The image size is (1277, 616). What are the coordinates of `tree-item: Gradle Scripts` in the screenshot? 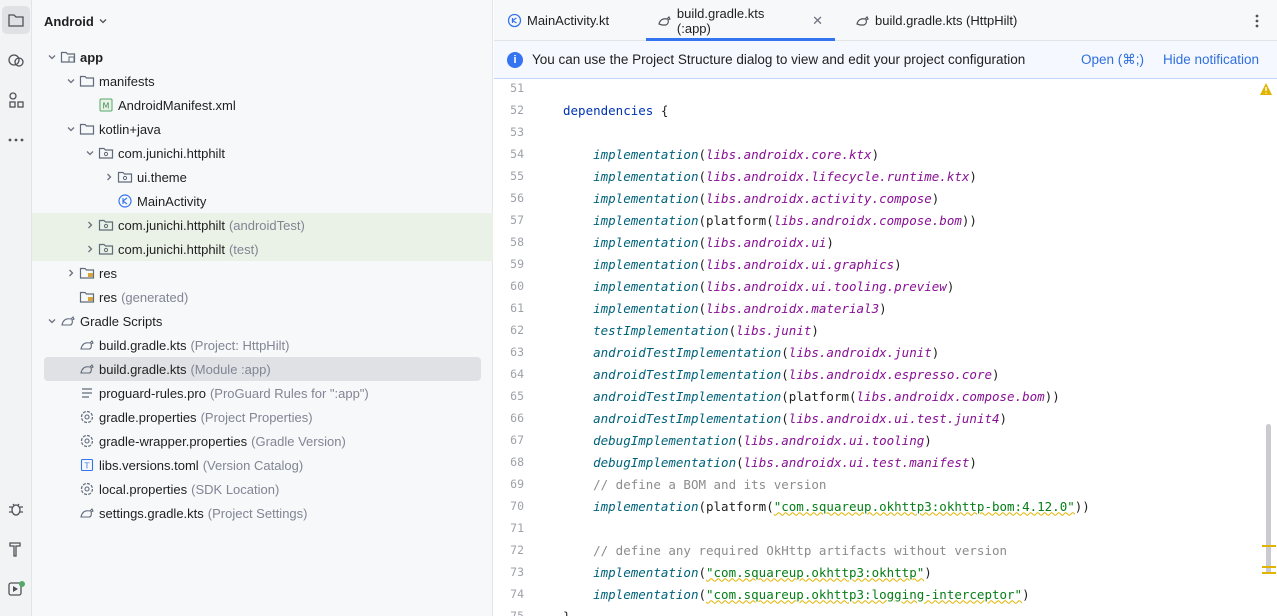 It's located at (262, 321).